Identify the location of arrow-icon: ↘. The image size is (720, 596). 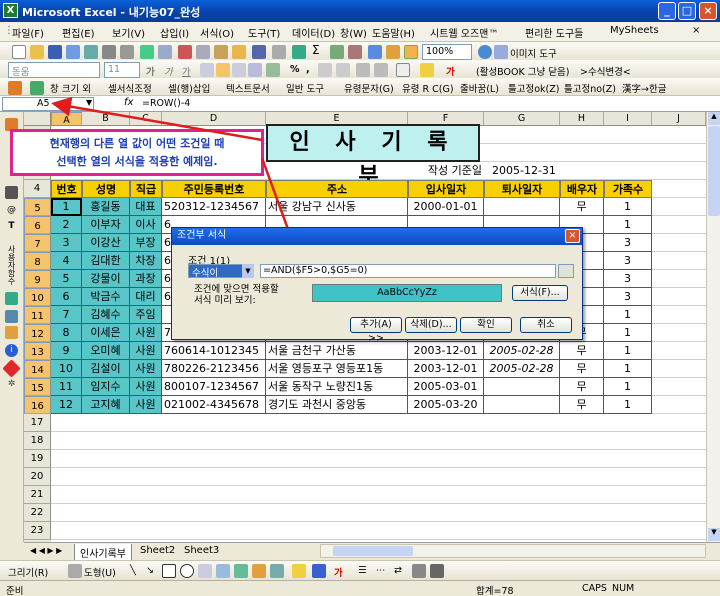
(150, 570).